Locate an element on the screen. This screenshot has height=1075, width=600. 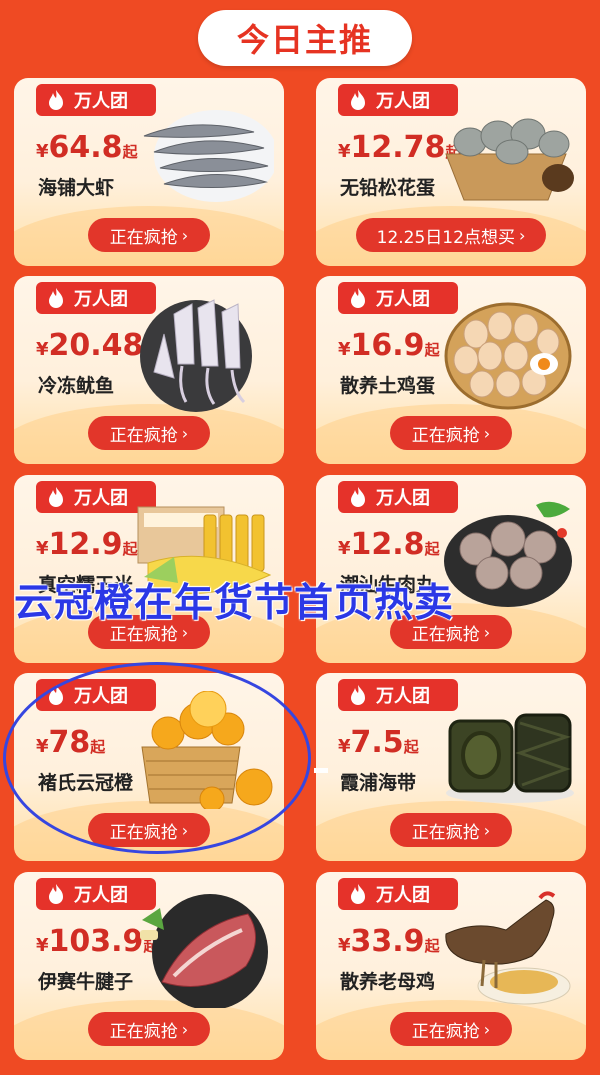
product-name: 伊赛牛腱子 is located at coordinates (86, 982).